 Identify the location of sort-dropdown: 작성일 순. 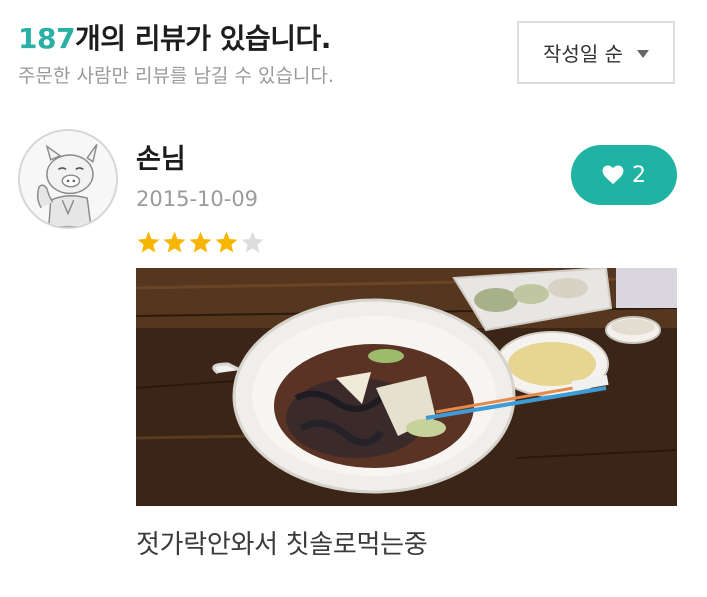
(596, 52).